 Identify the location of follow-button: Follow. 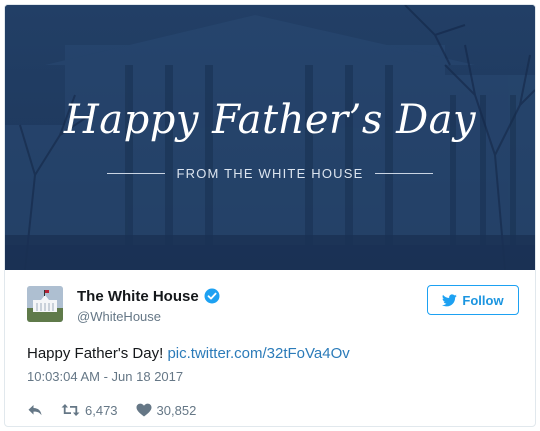
(473, 300).